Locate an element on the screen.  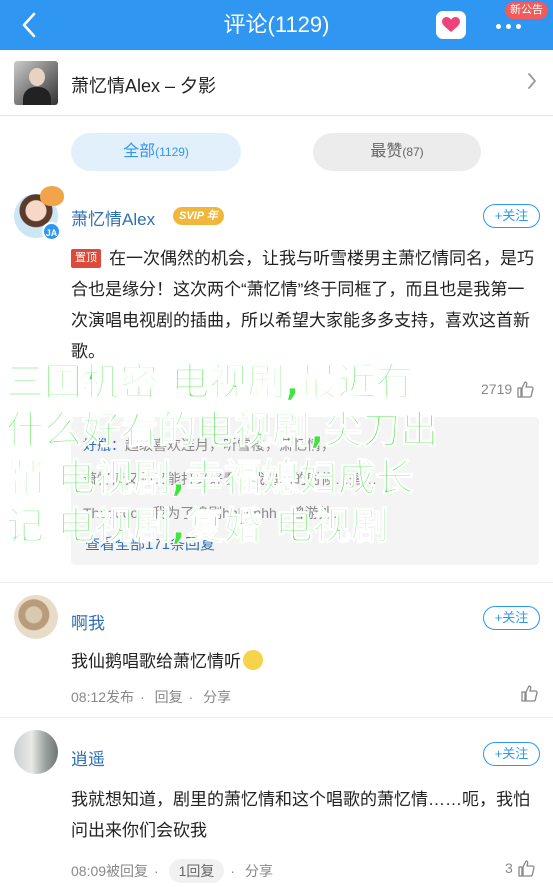
pet-badge-icon is located at coordinates (52, 196).